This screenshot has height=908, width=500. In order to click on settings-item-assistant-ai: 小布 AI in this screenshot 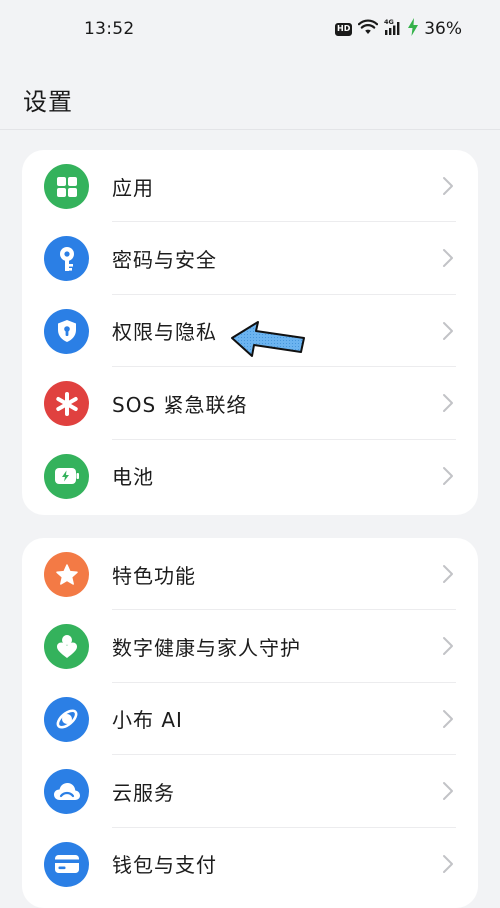, I will do `click(250, 719)`.